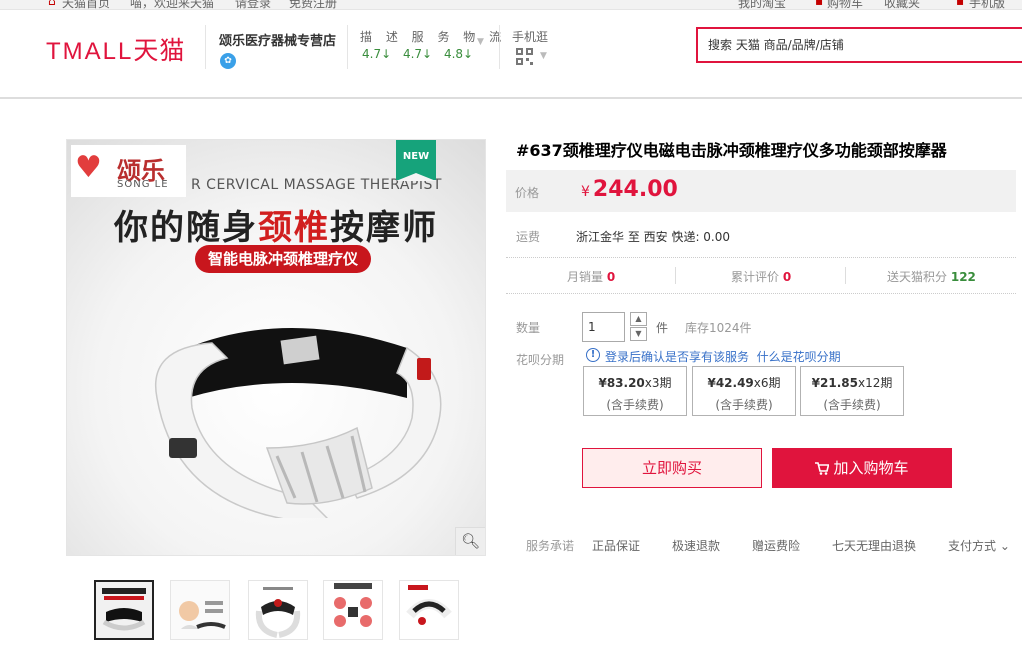 This screenshot has height=658, width=1022. I want to click on brand-name-en: SONG LE, so click(143, 184).